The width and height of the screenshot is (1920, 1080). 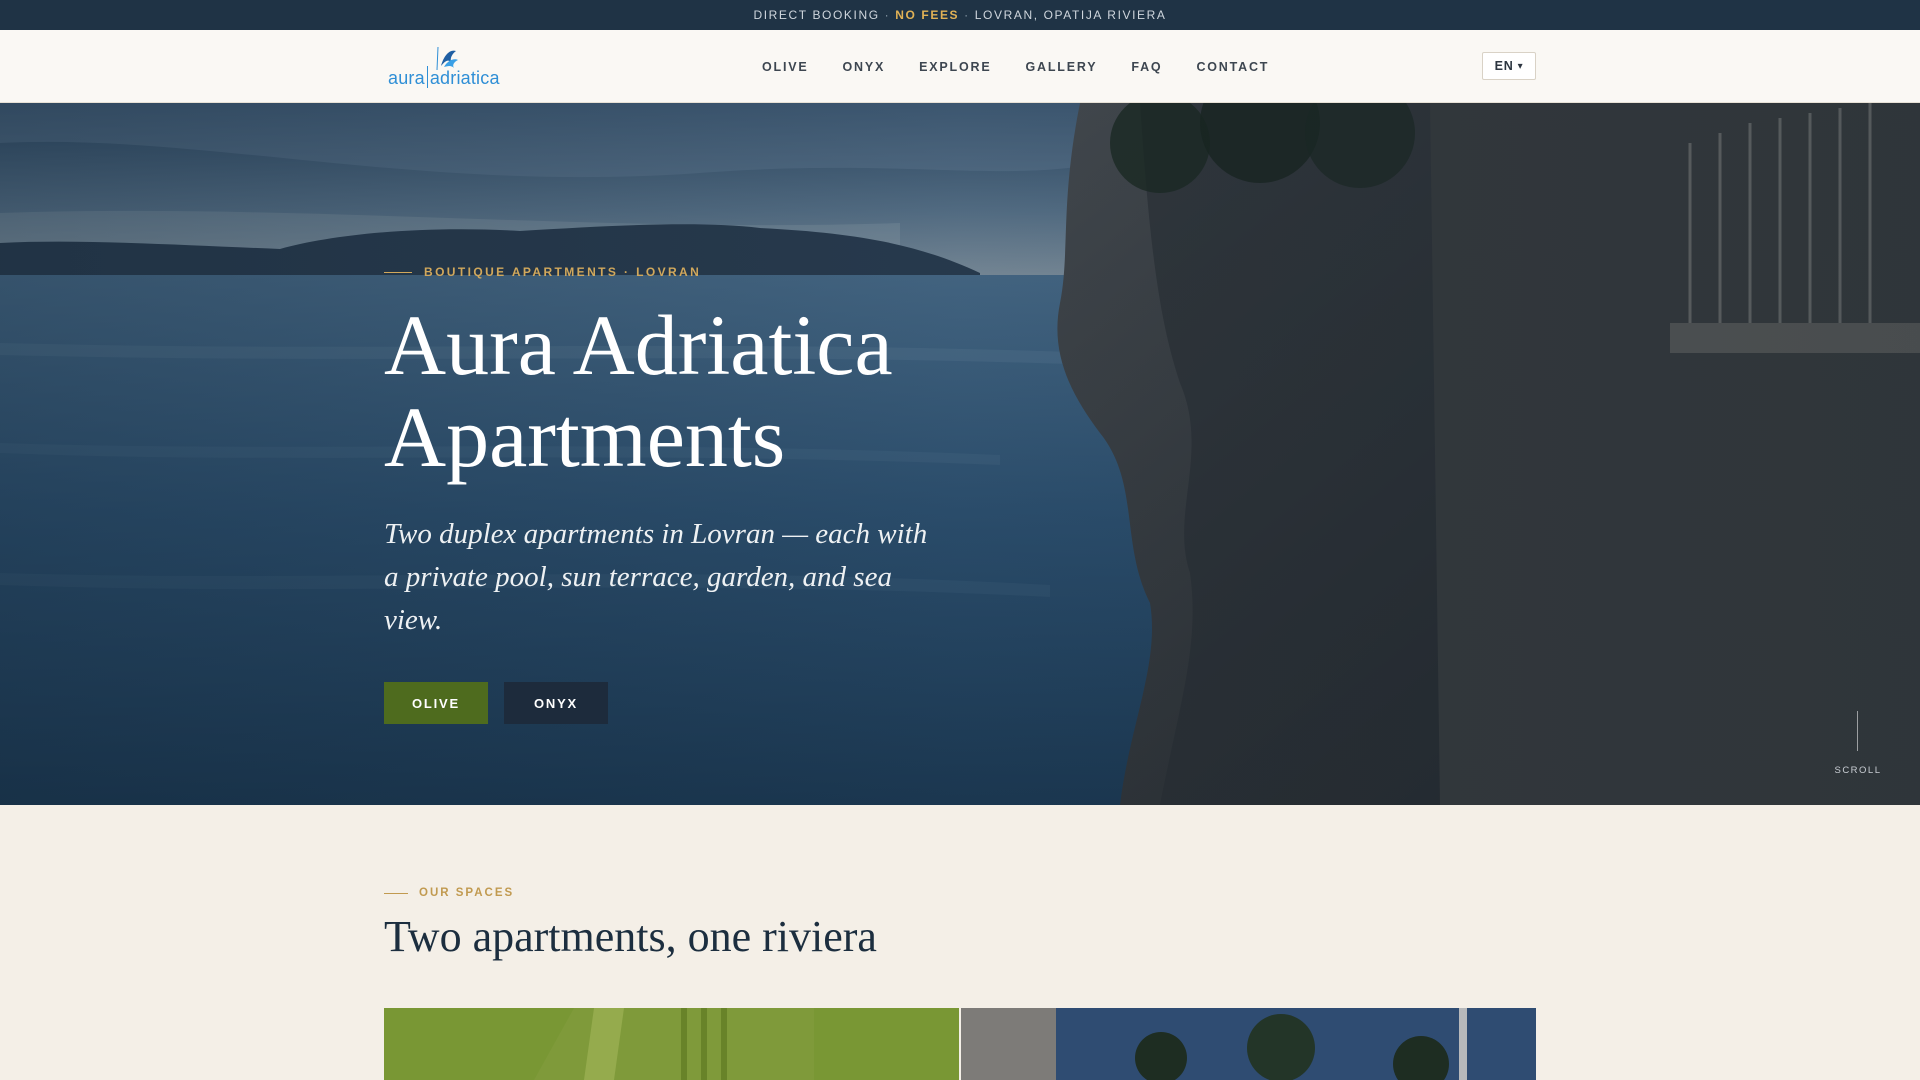 I want to click on language-selector: EN ▾, so click(x=1509, y=66).